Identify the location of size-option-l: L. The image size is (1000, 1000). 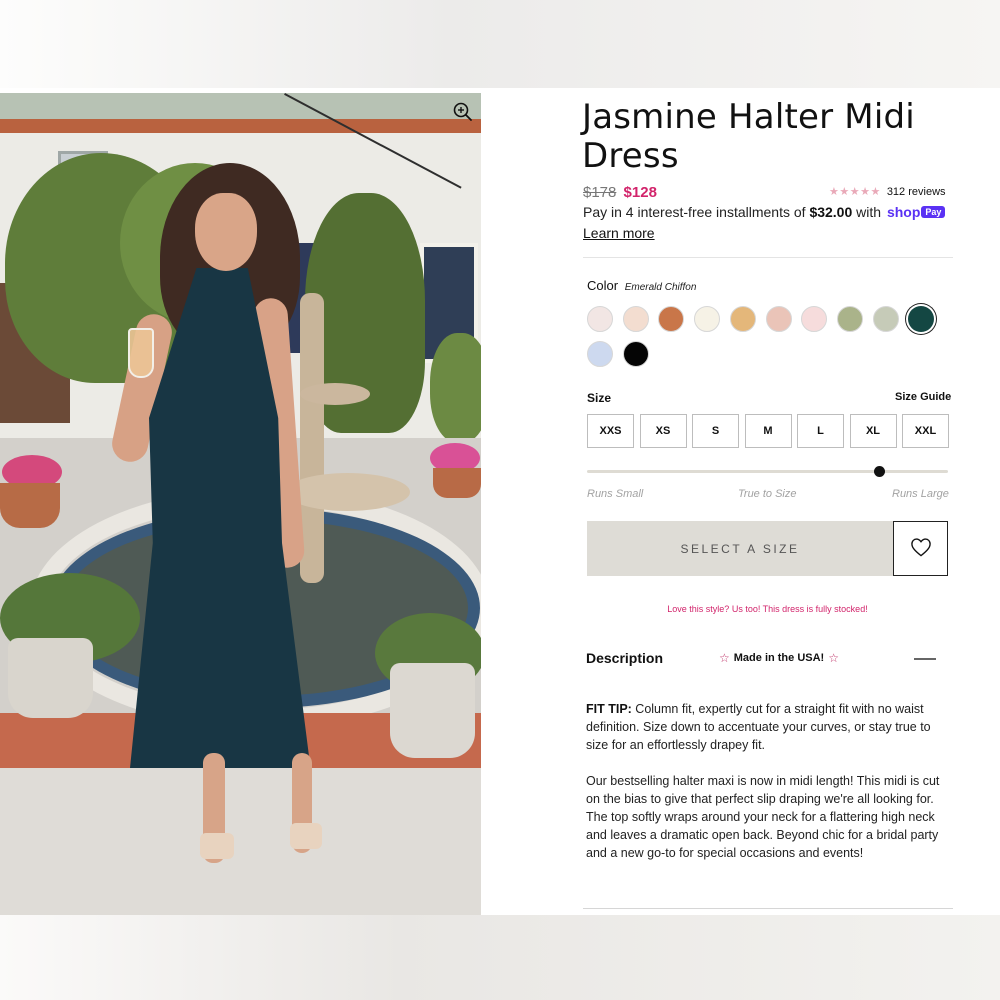
(820, 431).